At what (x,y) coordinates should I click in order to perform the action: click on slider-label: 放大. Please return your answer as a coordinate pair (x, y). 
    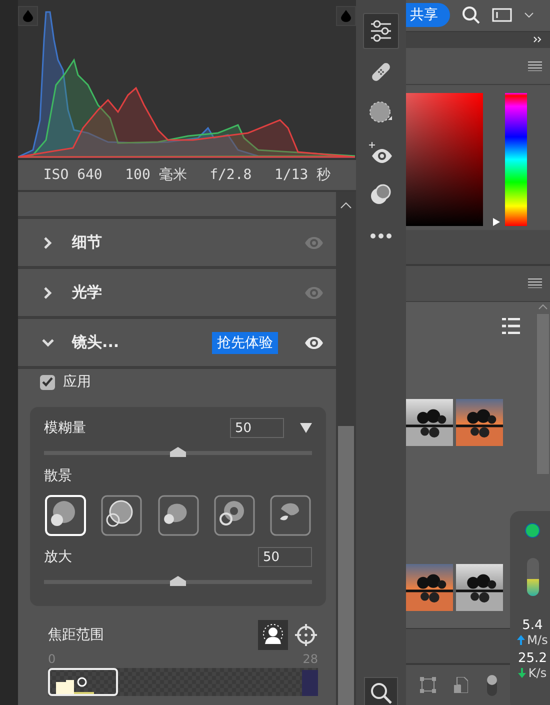
    Looking at the image, I should click on (58, 557).